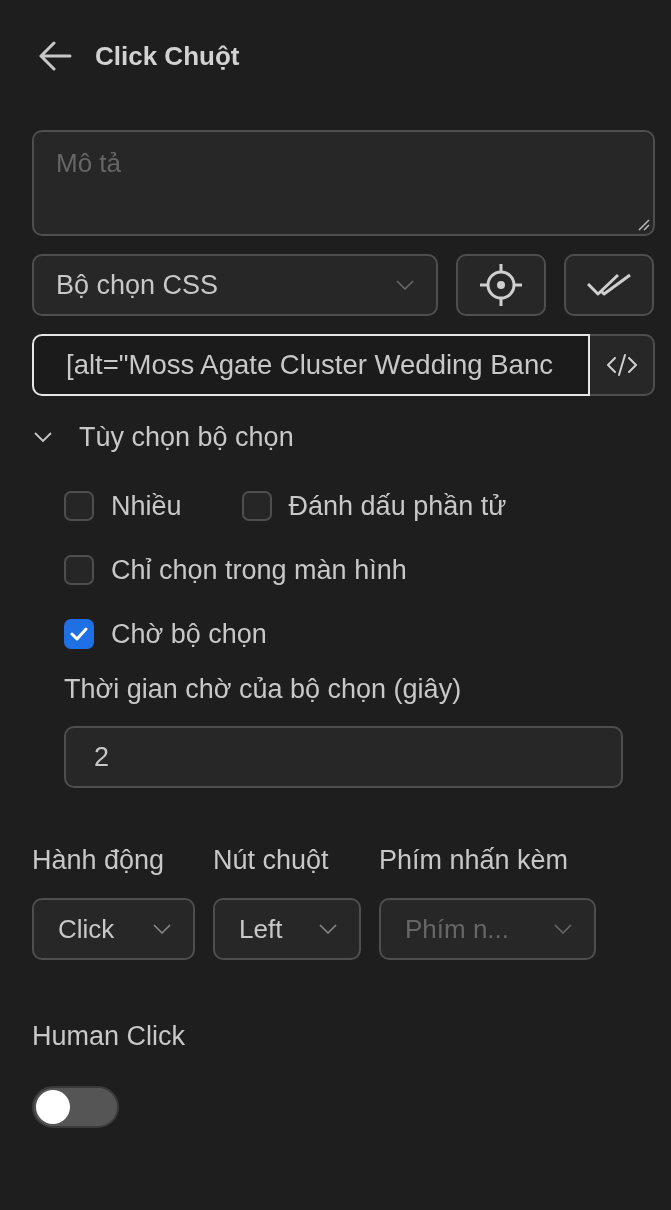 The width and height of the screenshot is (671, 1210). Describe the element at coordinates (259, 570) in the screenshot. I see `checkbox-label: Chỉ chọn trong màn hình` at that location.